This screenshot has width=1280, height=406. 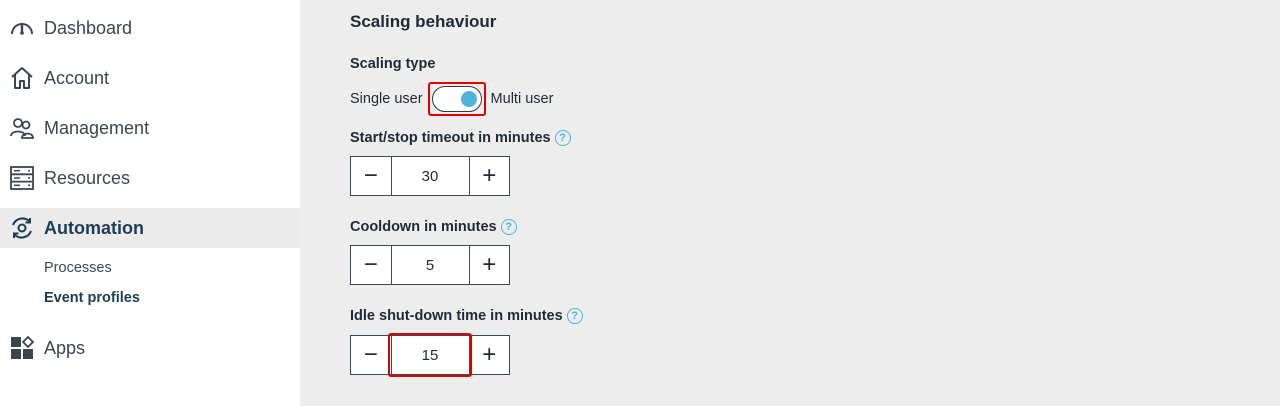 What do you see at coordinates (386, 99) in the screenshot?
I see `single-user-option: Single user` at bounding box center [386, 99].